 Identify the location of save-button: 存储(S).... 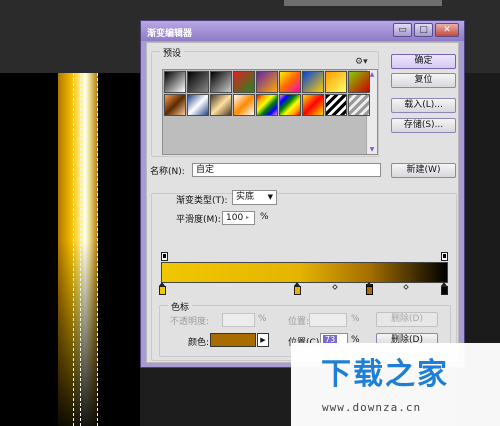
(423, 125).